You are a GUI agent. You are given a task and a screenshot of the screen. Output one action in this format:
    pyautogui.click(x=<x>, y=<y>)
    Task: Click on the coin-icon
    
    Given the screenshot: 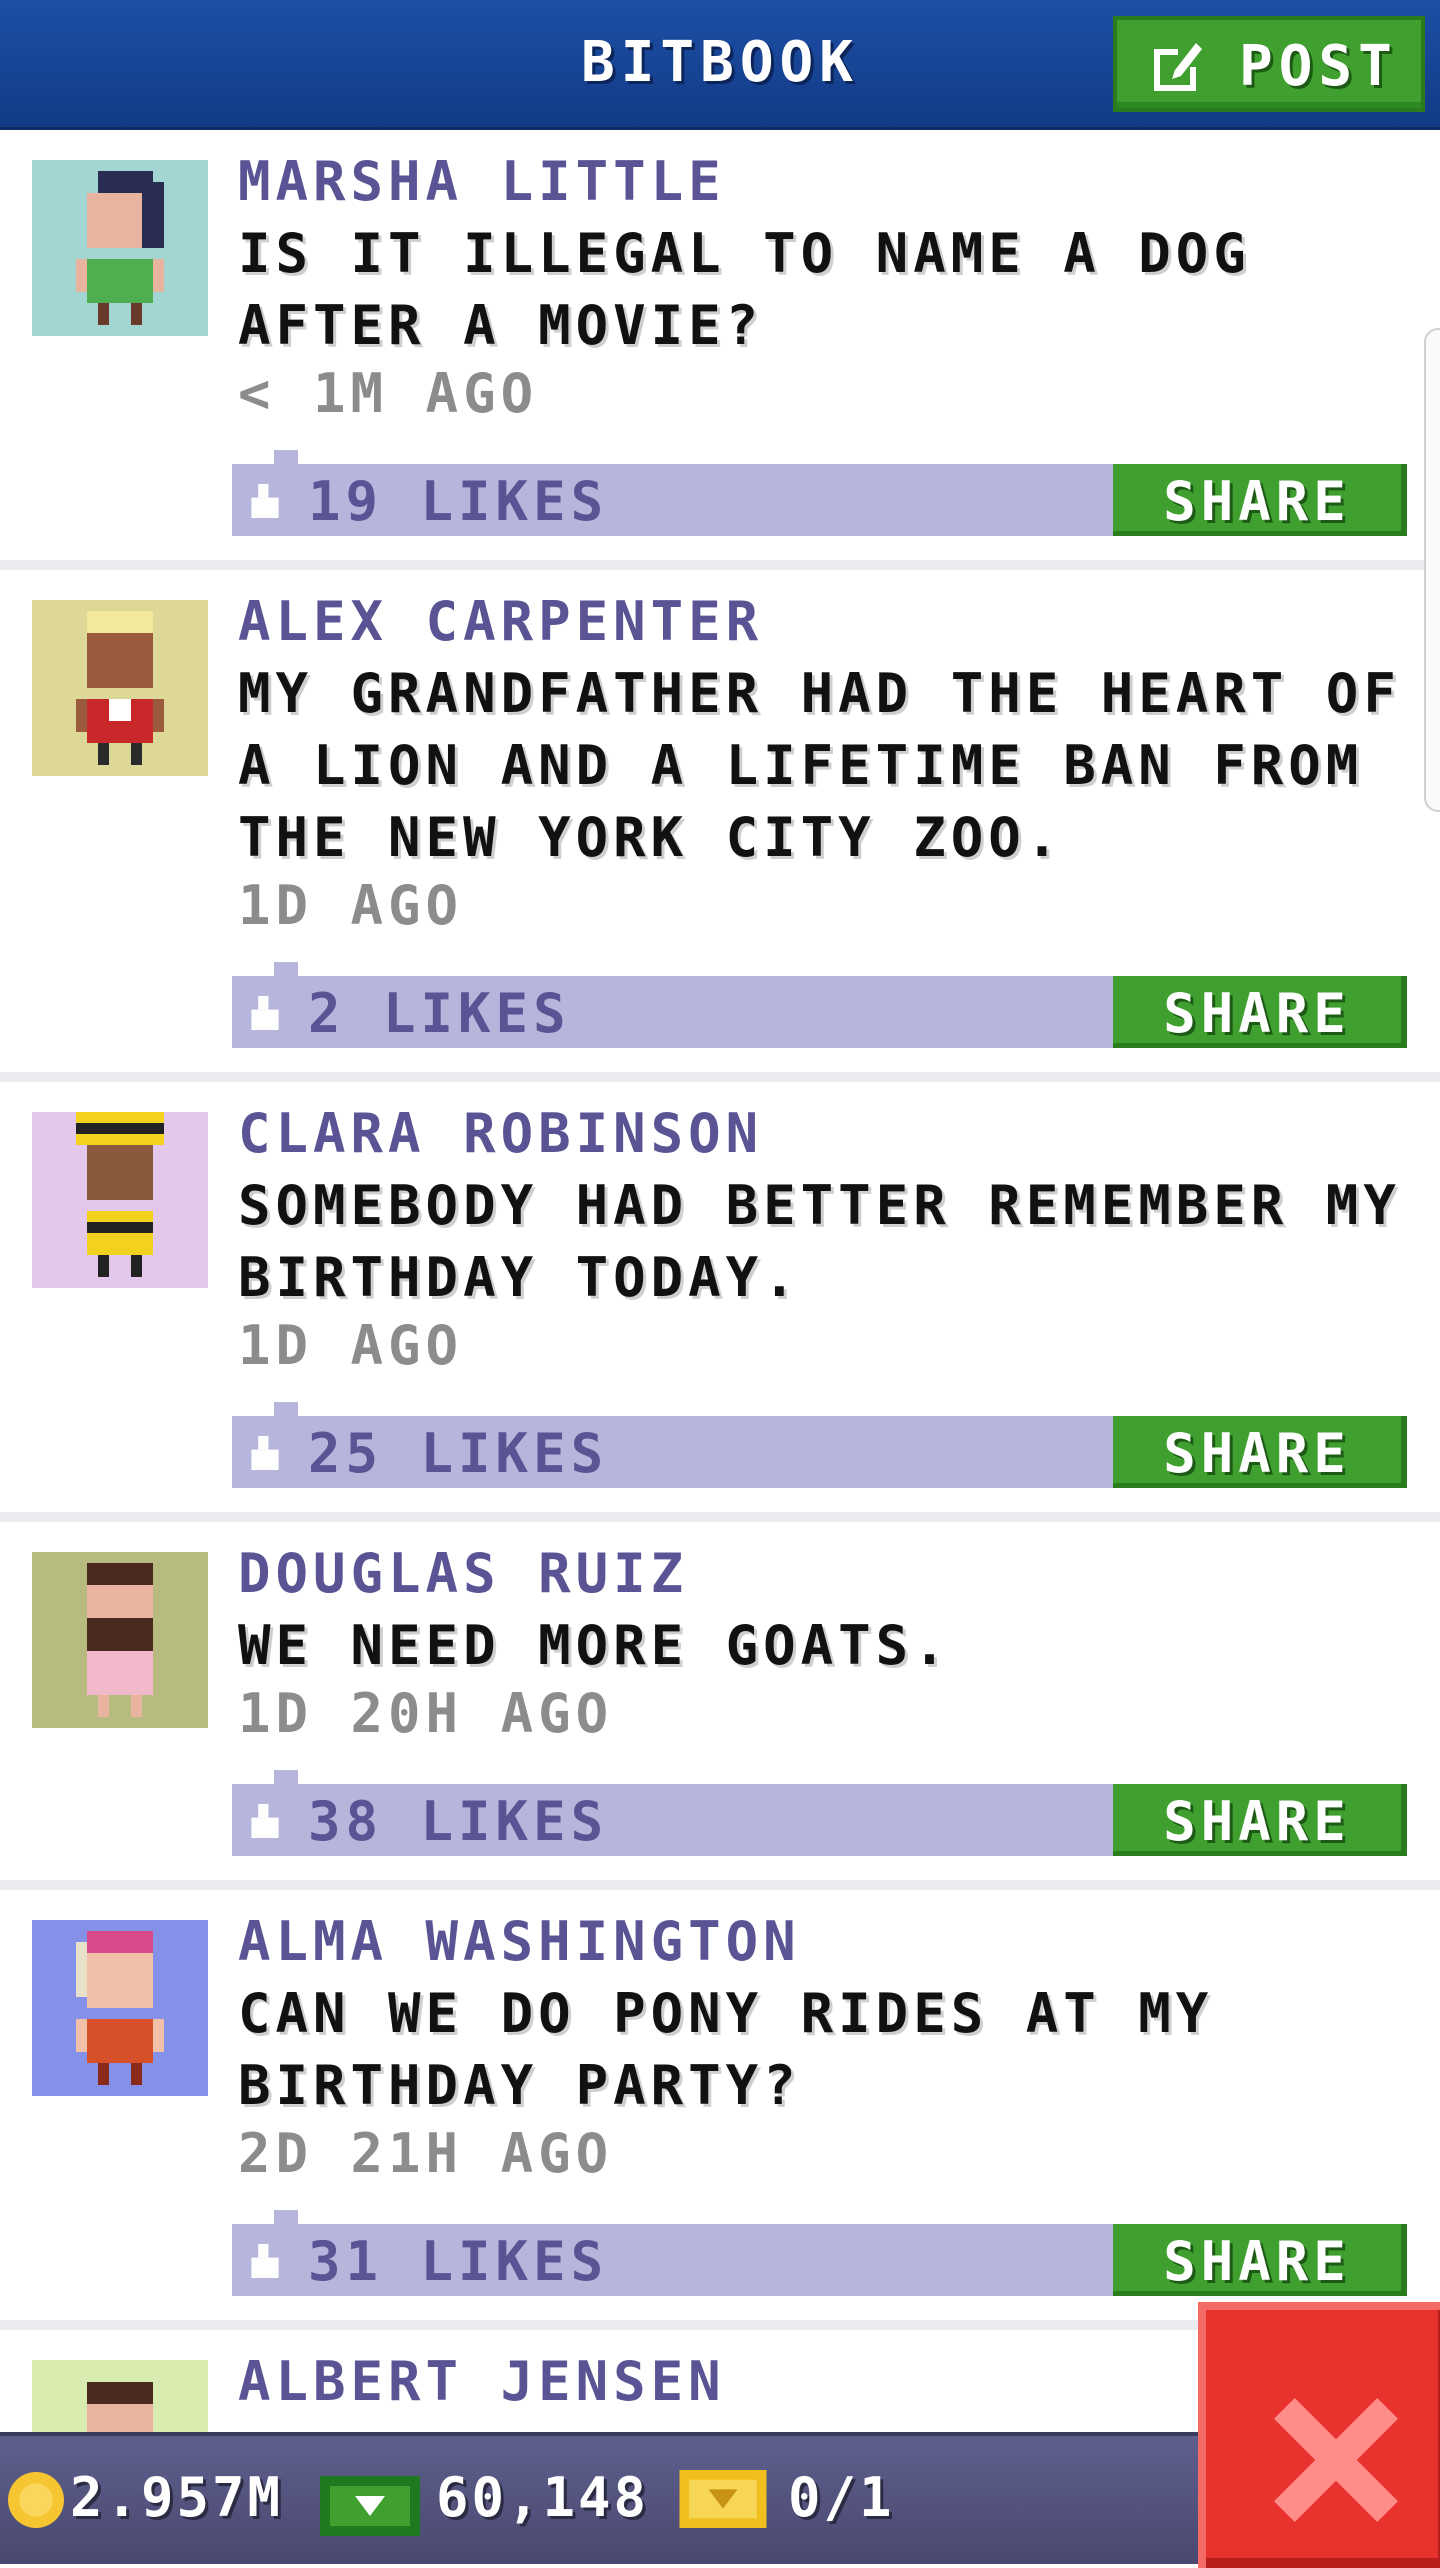 What is the action you would take?
    pyautogui.click(x=36, y=2500)
    